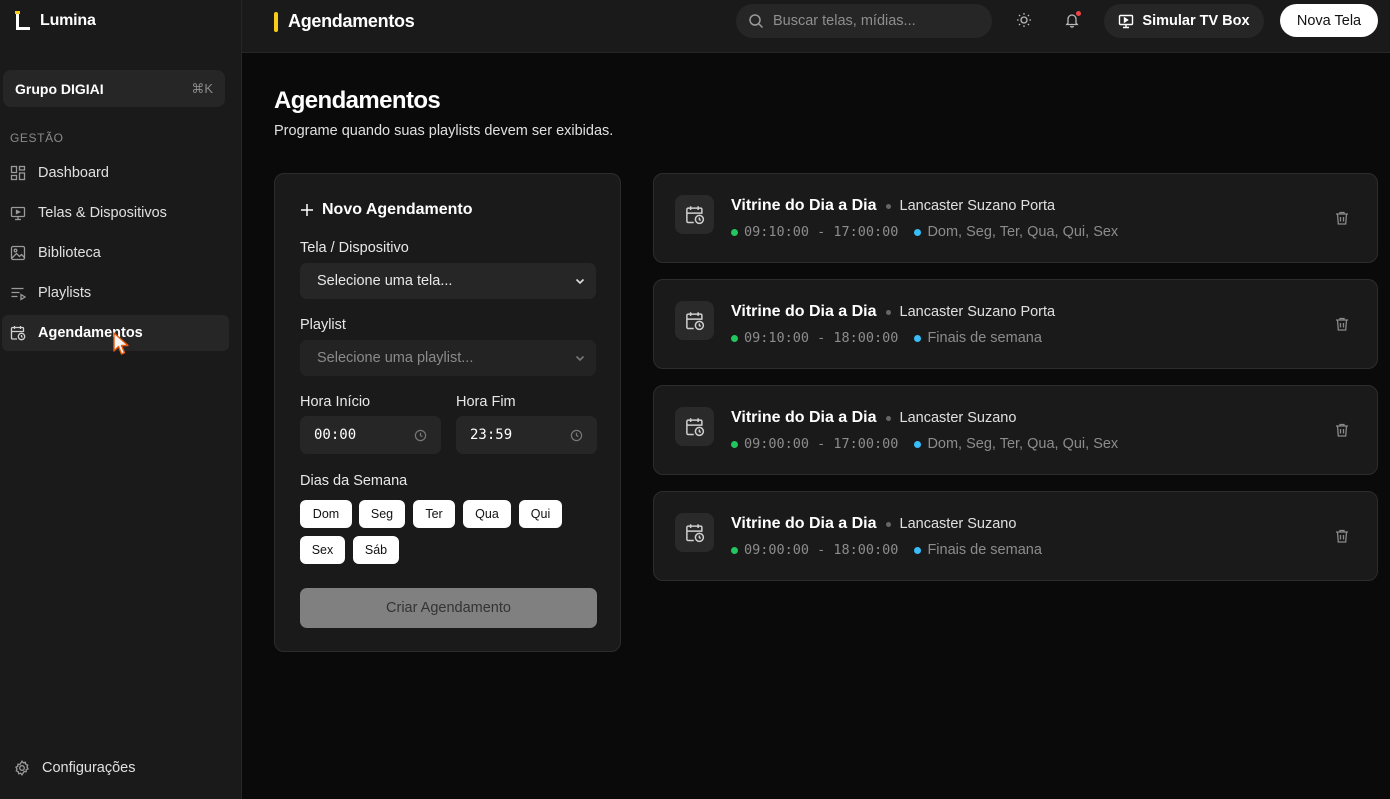  I want to click on day-toggle-sat: Sáb, so click(376, 550).